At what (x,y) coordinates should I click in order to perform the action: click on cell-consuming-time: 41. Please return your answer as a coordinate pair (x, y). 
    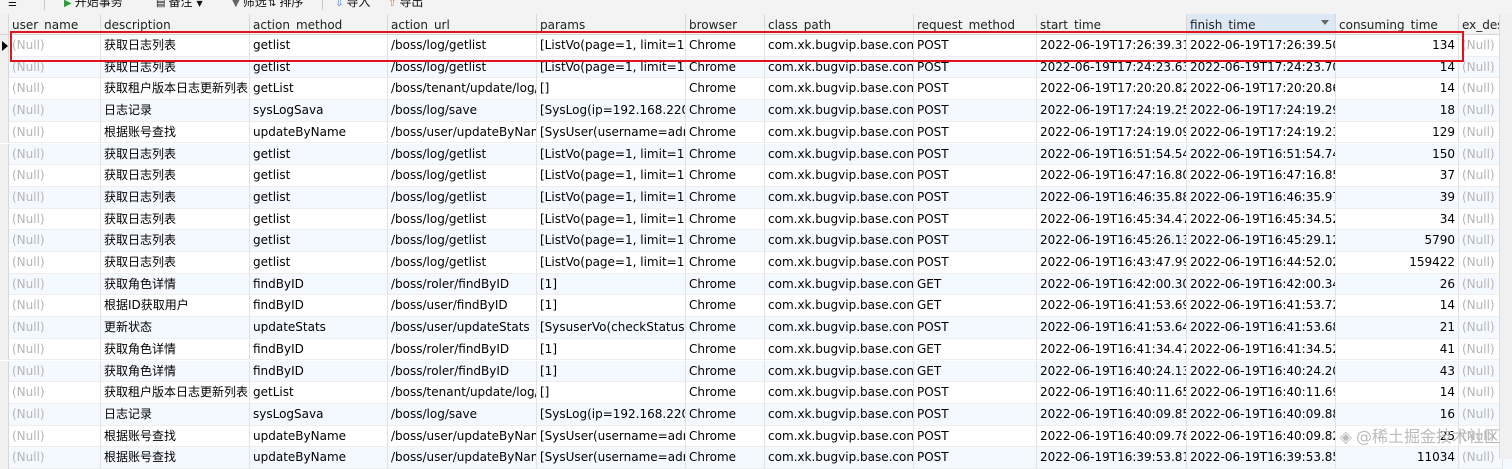
    Looking at the image, I should click on (1397, 349).